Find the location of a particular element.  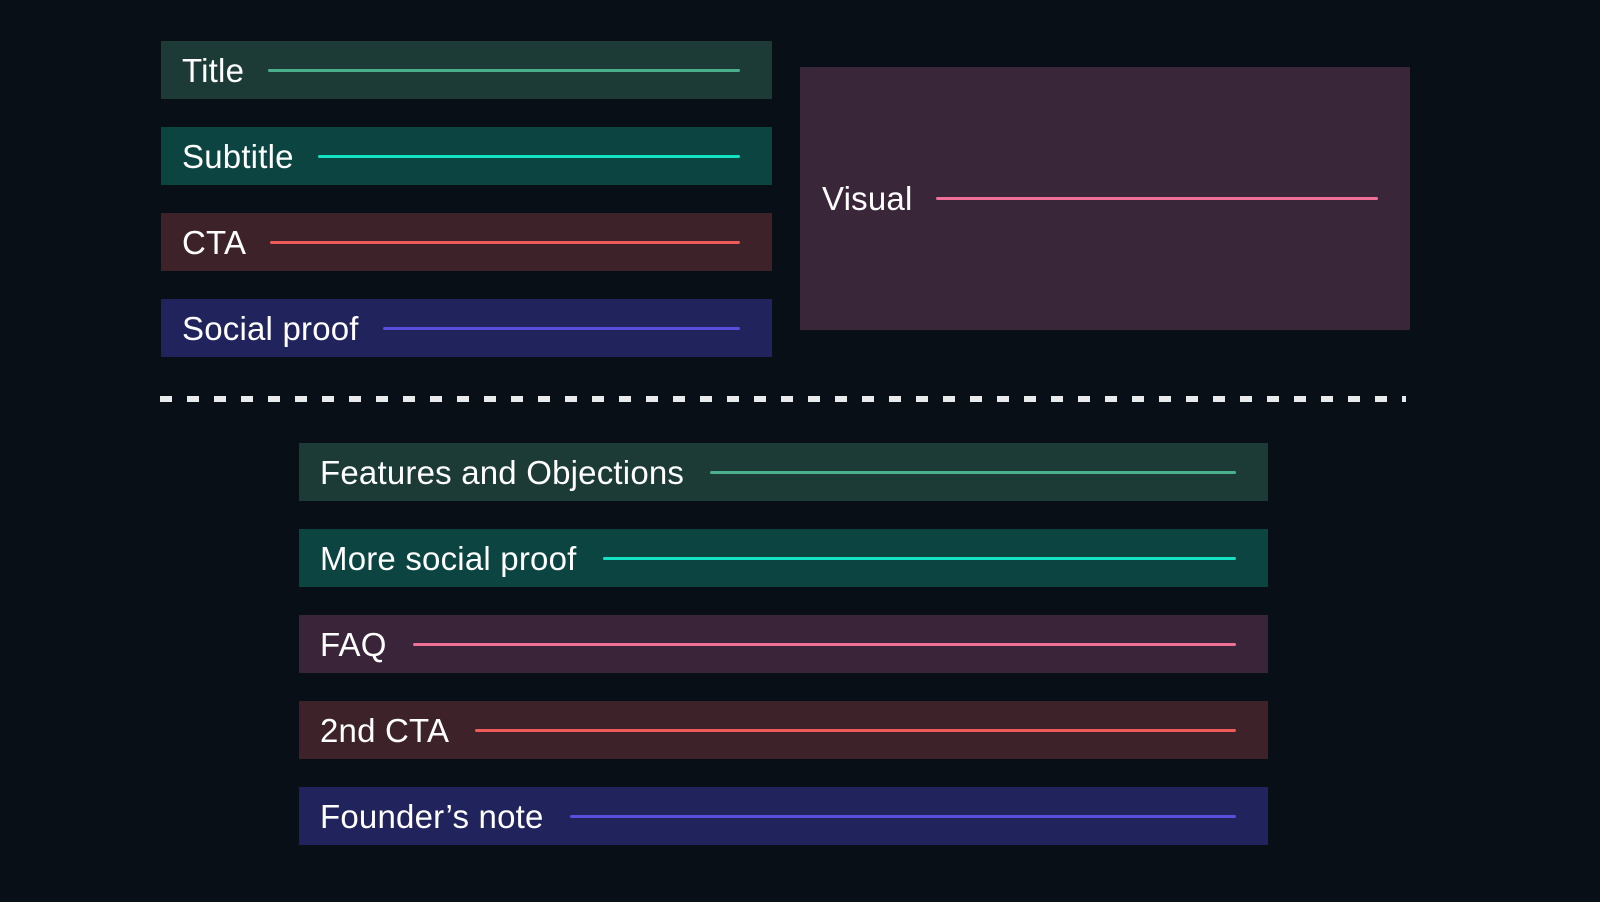

body-block-founders-note: Founder’s note is located at coordinates (783, 816).